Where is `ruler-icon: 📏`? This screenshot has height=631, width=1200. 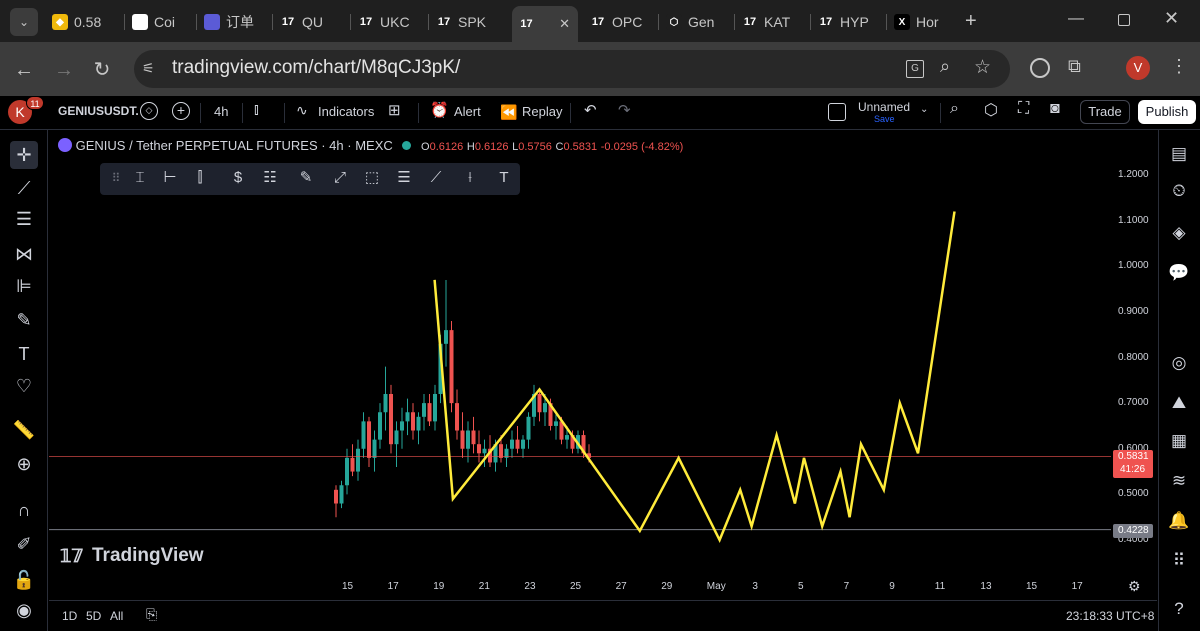
ruler-icon: 📏 is located at coordinates (24, 430).